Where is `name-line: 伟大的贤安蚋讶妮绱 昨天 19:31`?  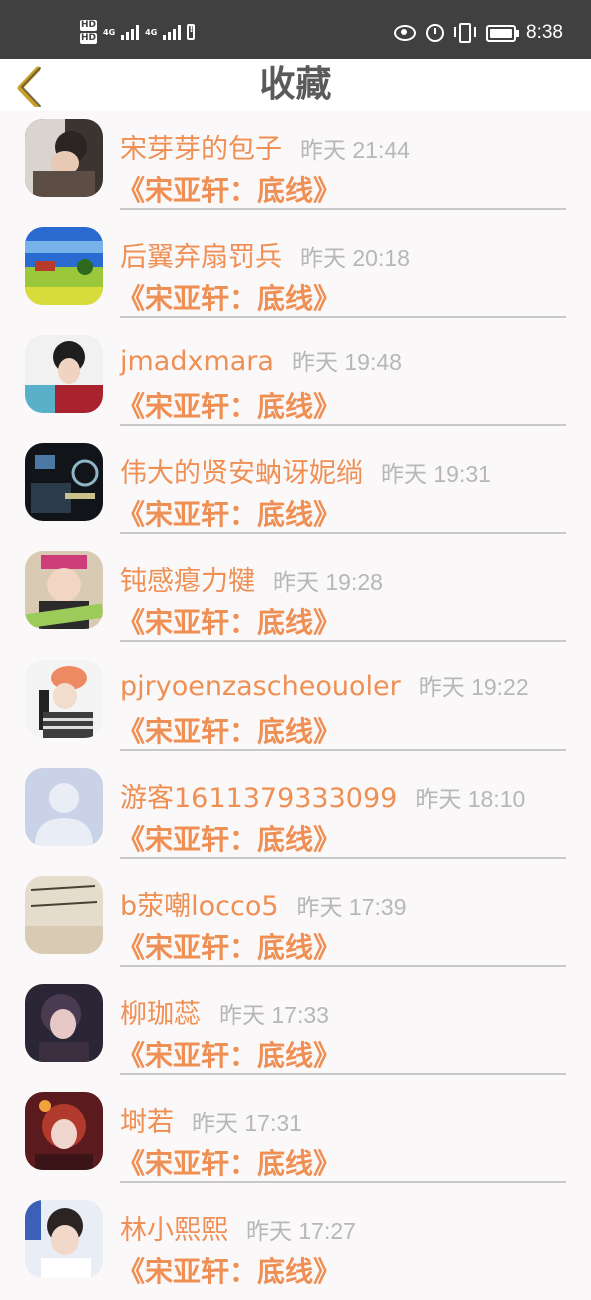 name-line: 伟大的贤安蚋讶妮绱 昨天 19:31 is located at coordinates (305, 470).